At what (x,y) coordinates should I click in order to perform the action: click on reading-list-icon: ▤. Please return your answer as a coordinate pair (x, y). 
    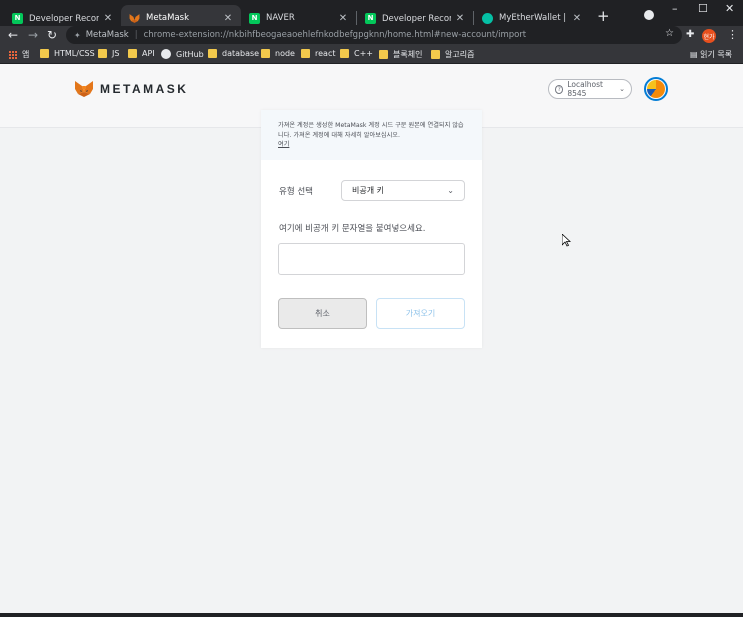
    Looking at the image, I should click on (695, 54).